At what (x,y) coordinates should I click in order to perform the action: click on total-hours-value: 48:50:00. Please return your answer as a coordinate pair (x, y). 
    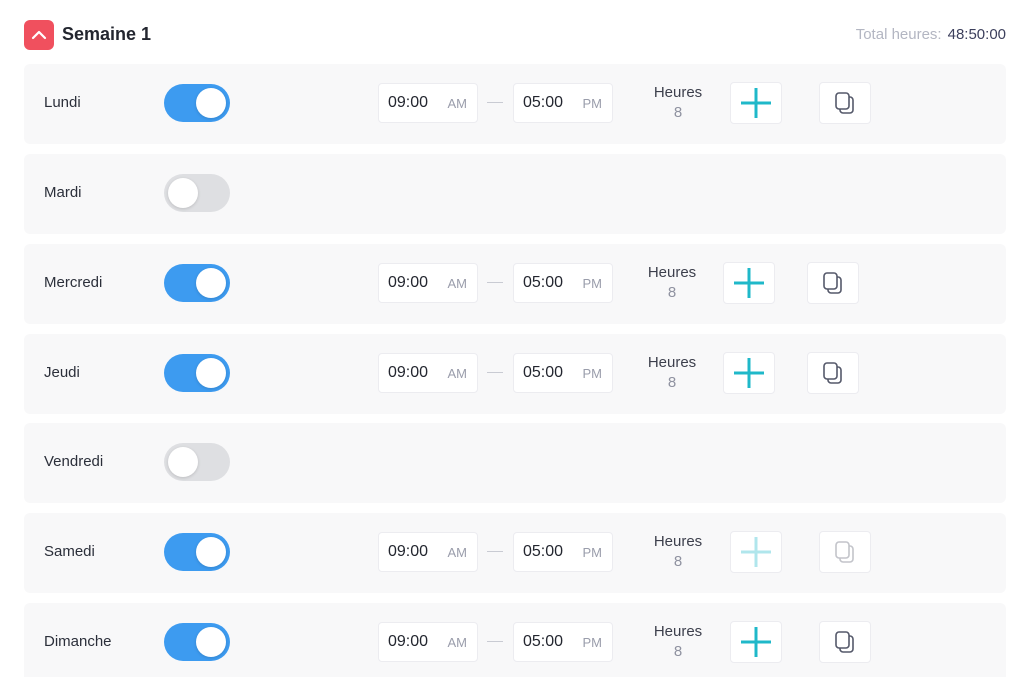
    Looking at the image, I should click on (976, 34).